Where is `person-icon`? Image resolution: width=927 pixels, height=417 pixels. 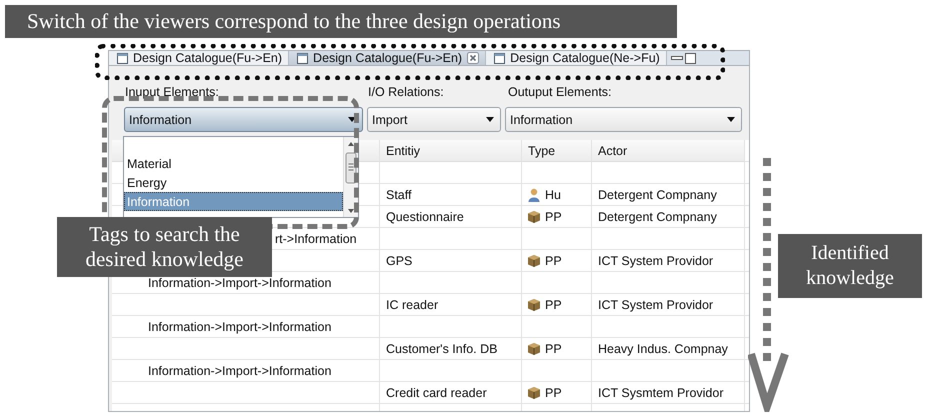 person-icon is located at coordinates (534, 195).